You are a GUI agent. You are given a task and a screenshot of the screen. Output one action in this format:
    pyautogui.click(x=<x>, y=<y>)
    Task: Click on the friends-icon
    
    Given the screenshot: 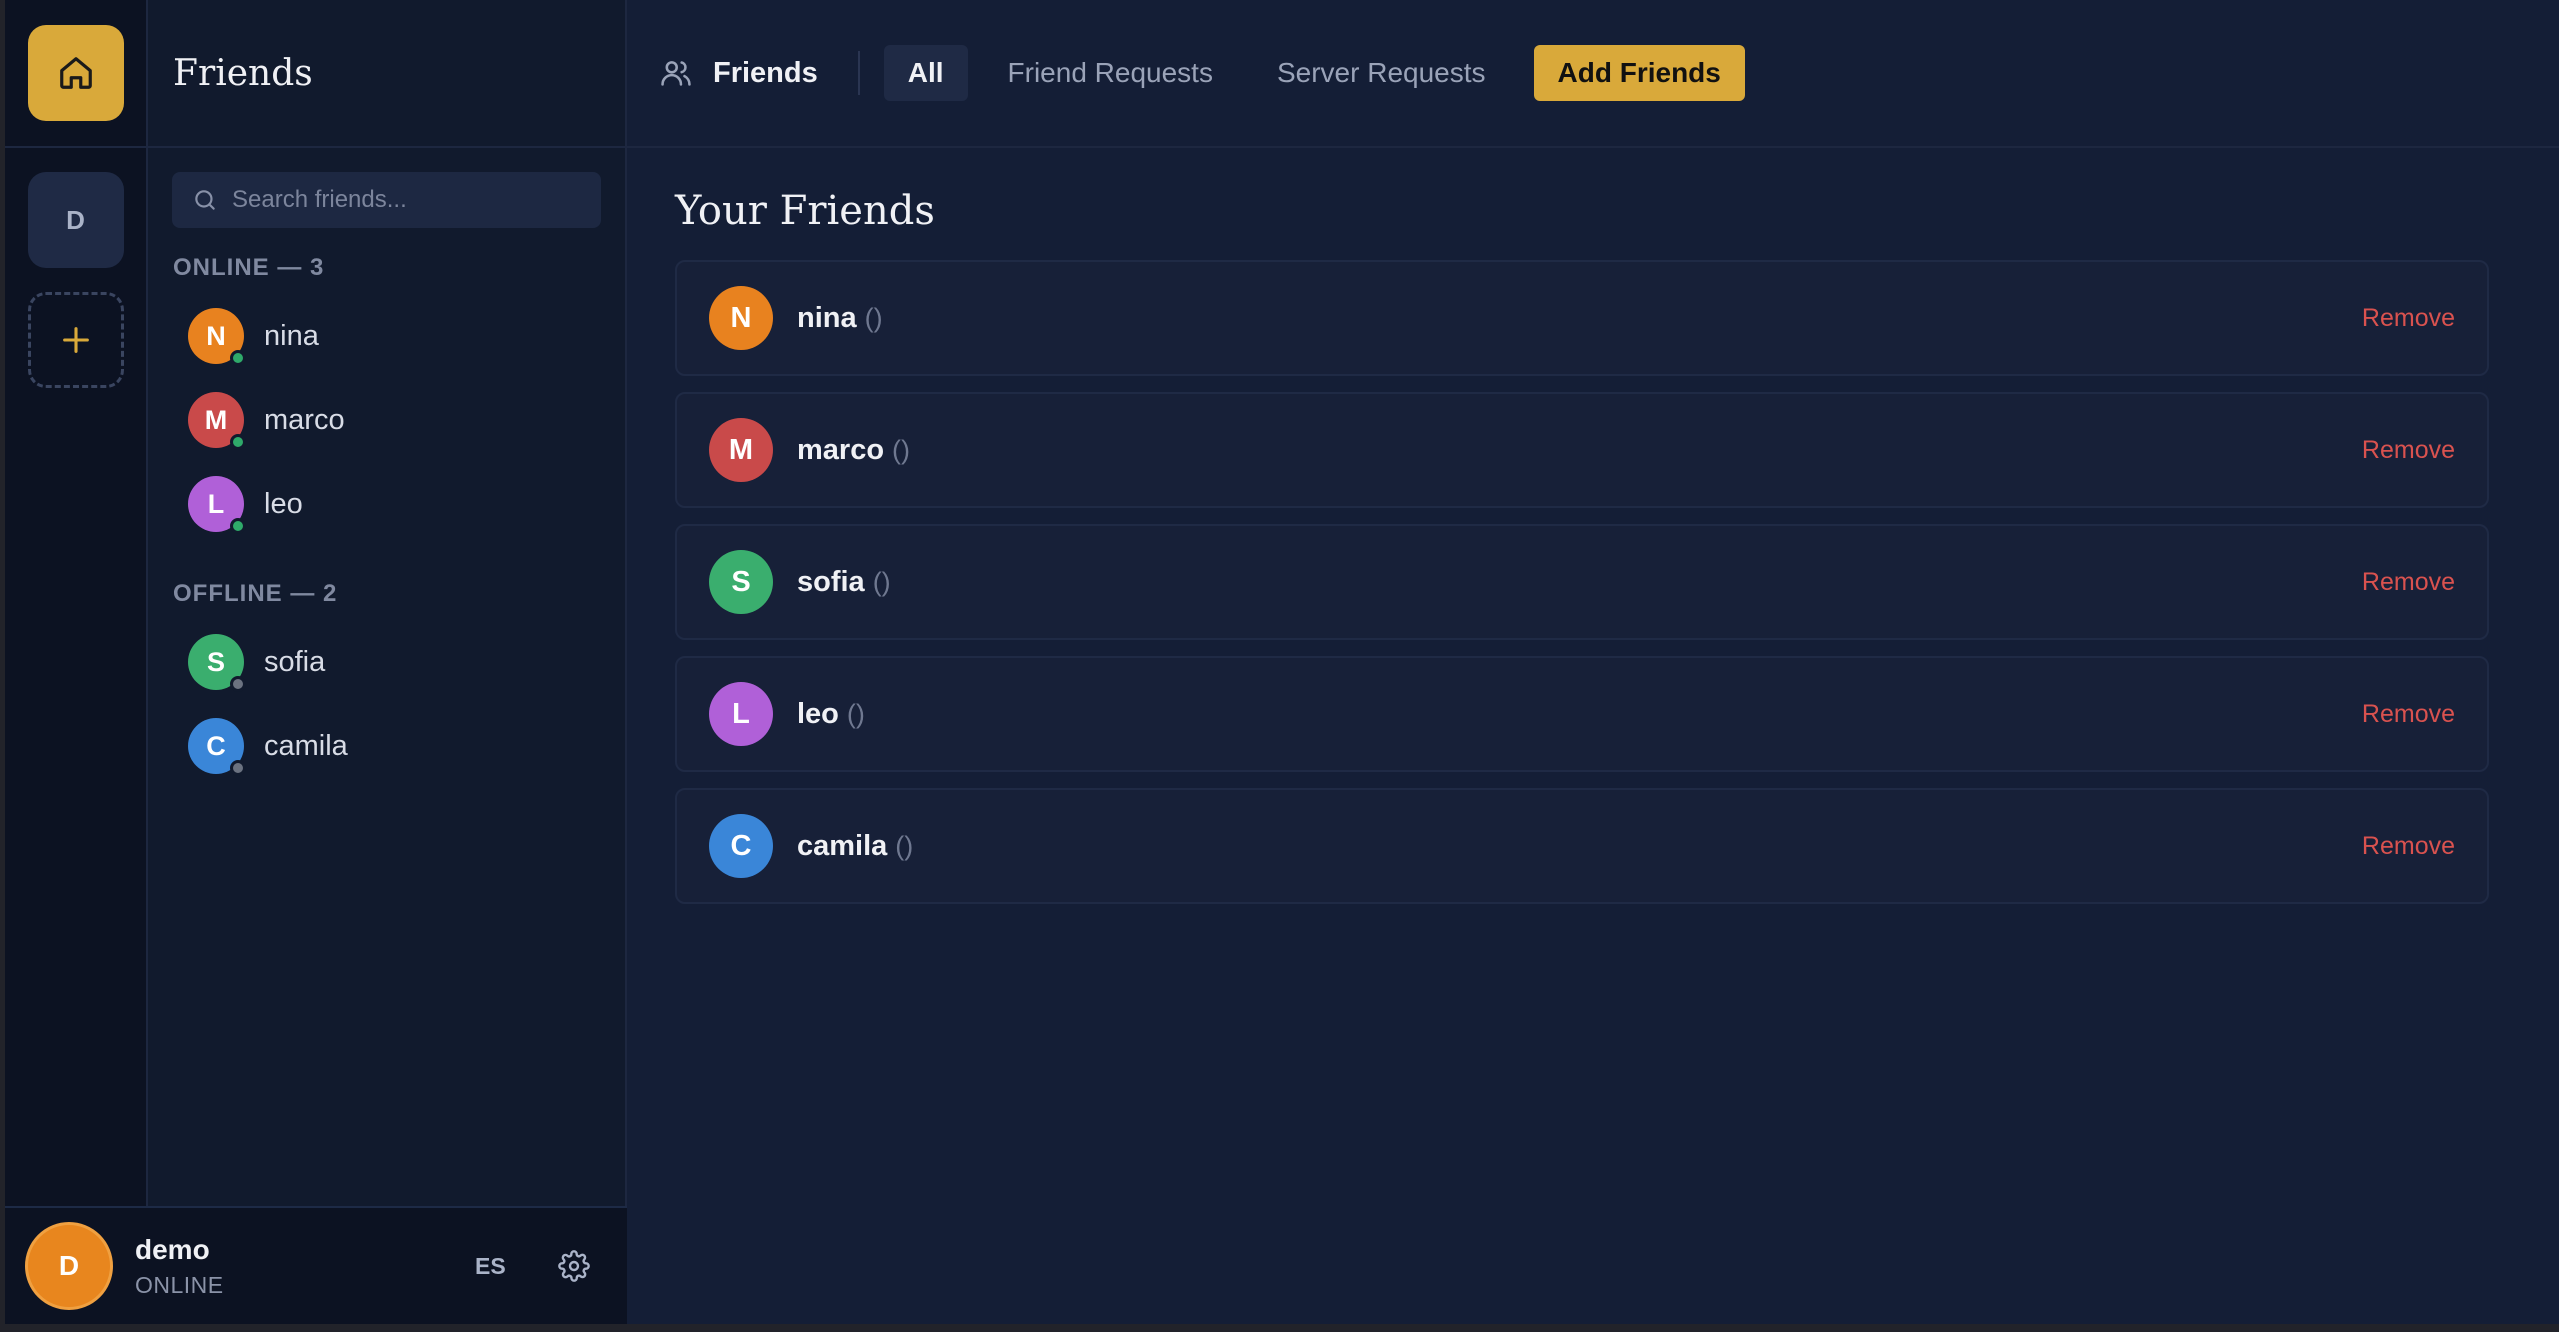 What is the action you would take?
    pyautogui.click(x=676, y=73)
    